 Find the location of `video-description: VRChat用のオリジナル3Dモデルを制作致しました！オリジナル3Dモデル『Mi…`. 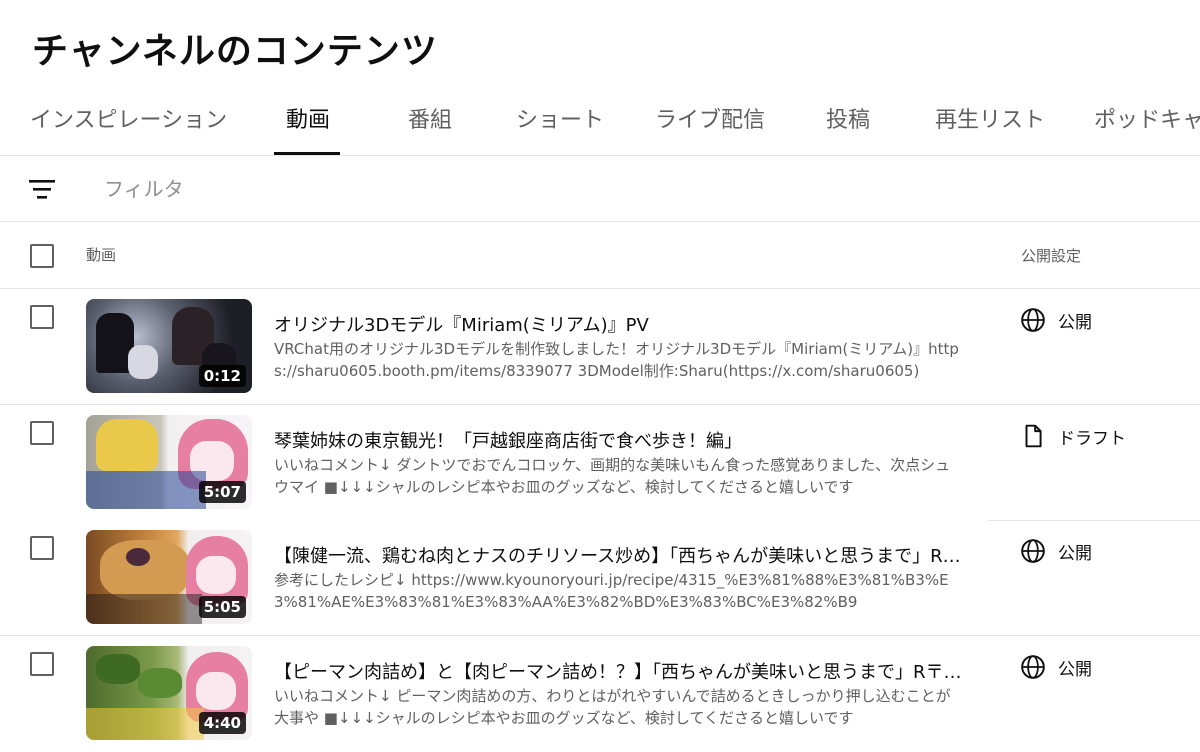

video-description: VRChat用のオリジナル3Dモデルを制作致しました！オリジナル3Dモデル『Mi… is located at coordinates (616, 360).